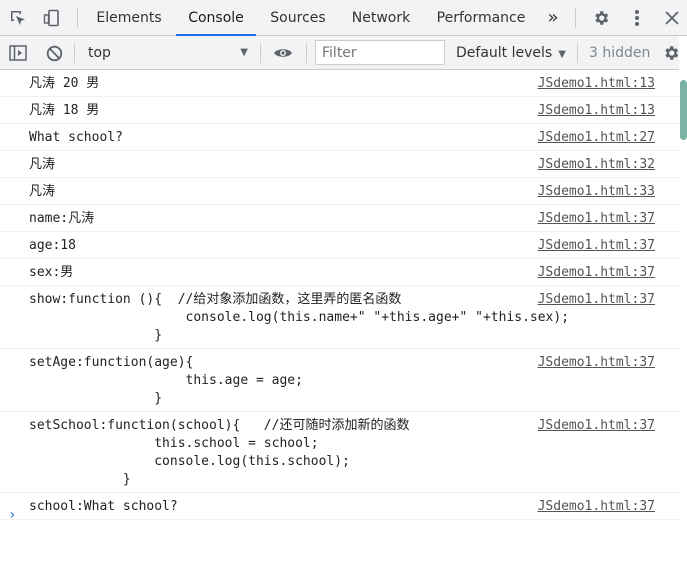 The width and height of the screenshot is (687, 571). Describe the element at coordinates (672, 18) in the screenshot. I see `close-icon` at that location.